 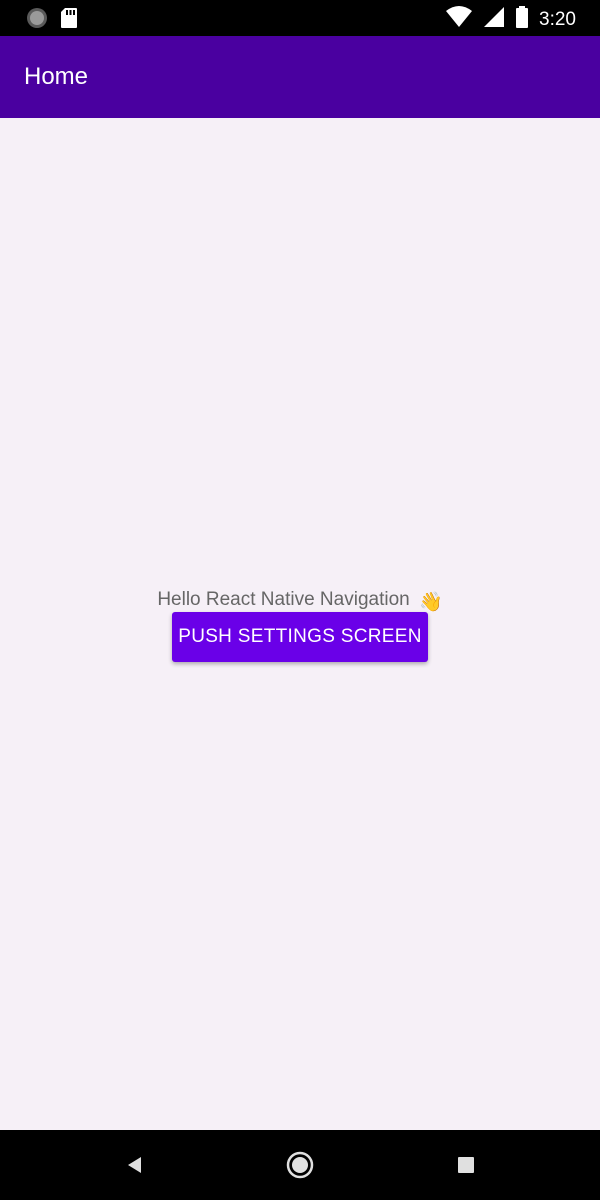 I want to click on status-left-icons, so click(x=52, y=20).